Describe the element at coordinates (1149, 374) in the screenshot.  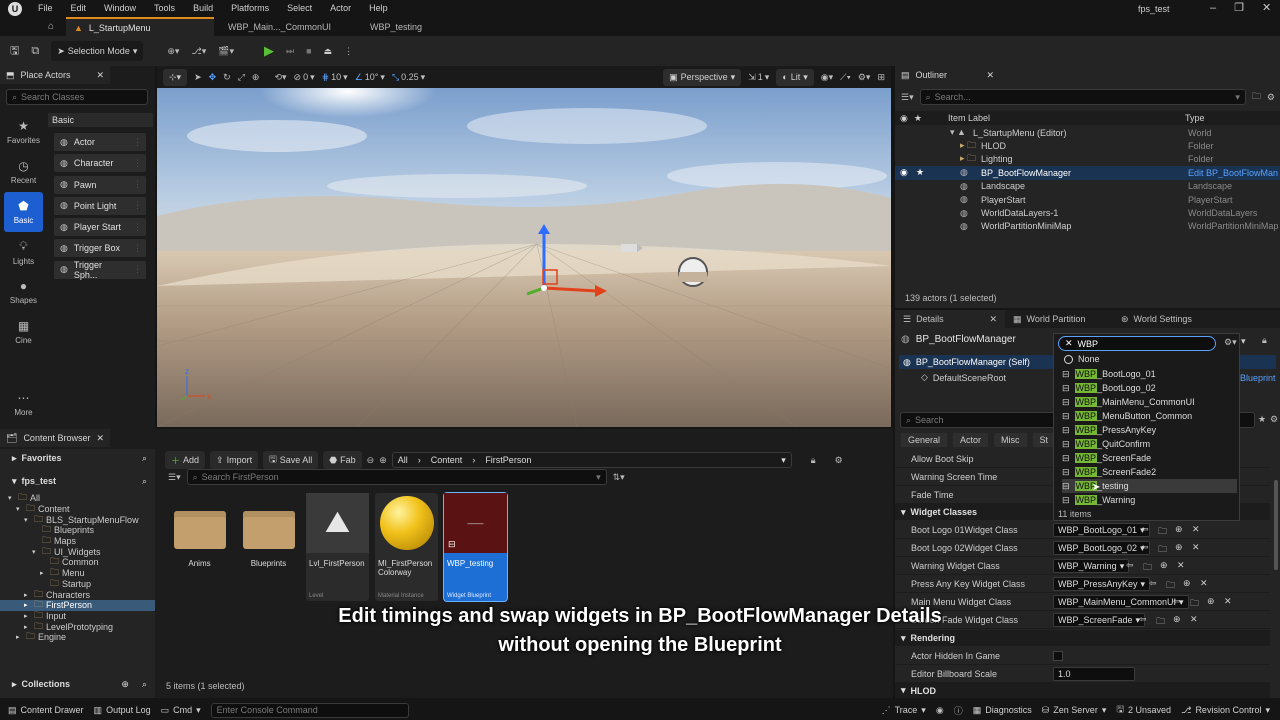
I see `class-option: ⊟ WBP_BootLogo_01` at that location.